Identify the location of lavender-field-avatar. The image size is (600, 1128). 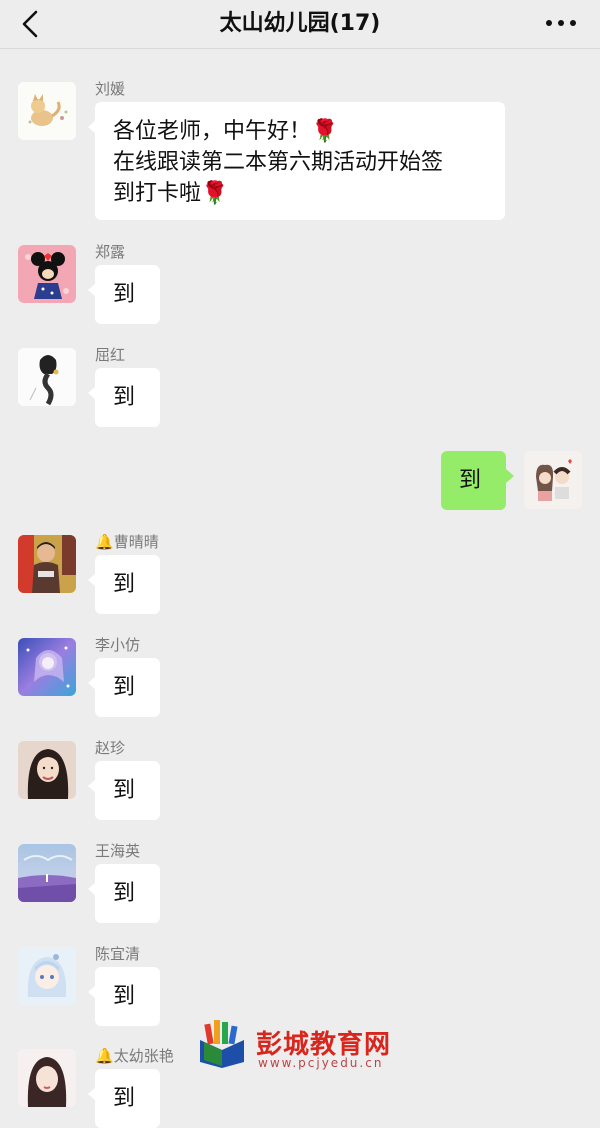
(47, 873).